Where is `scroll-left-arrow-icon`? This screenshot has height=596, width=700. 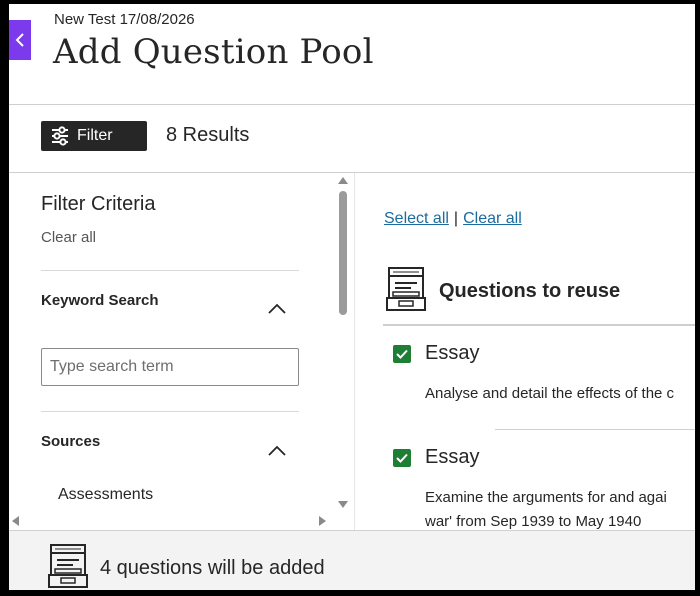 scroll-left-arrow-icon is located at coordinates (15, 521).